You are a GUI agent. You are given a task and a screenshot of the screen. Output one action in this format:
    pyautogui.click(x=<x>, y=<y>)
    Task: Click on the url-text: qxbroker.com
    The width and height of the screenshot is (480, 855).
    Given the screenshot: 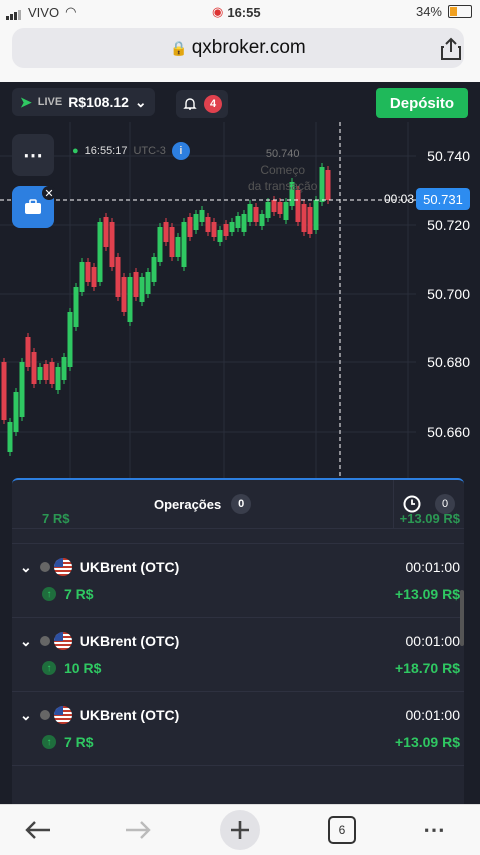 What is the action you would take?
    pyautogui.click(x=248, y=47)
    